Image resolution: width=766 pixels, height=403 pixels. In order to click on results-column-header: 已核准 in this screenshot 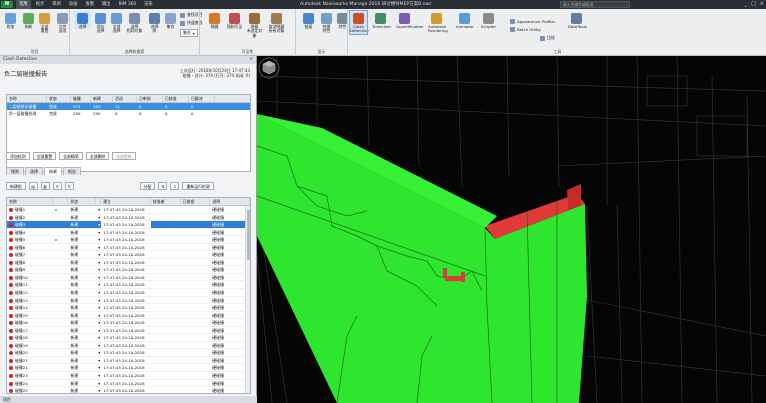, I will do `click(196, 201)`.